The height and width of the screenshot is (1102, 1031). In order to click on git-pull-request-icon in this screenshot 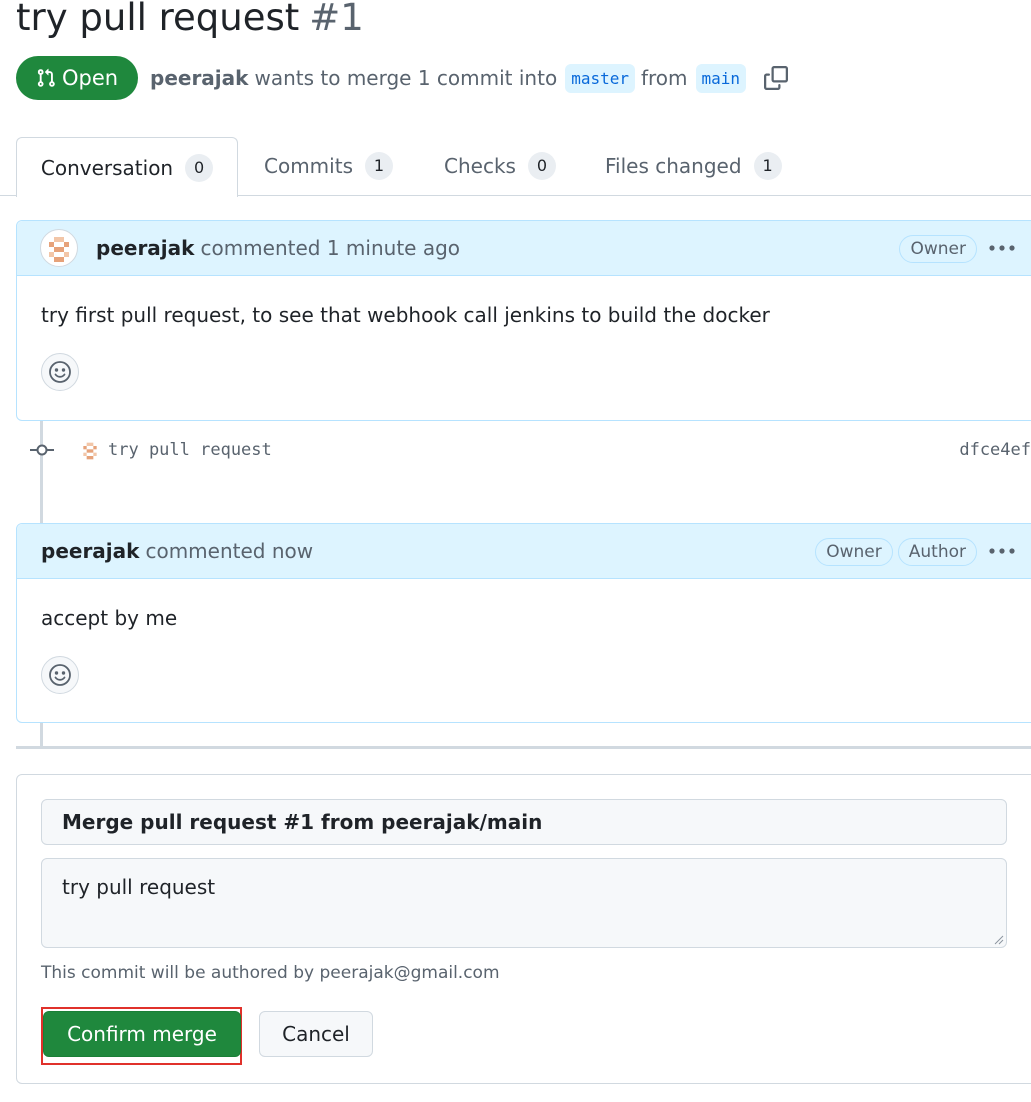, I will do `click(46, 77)`.